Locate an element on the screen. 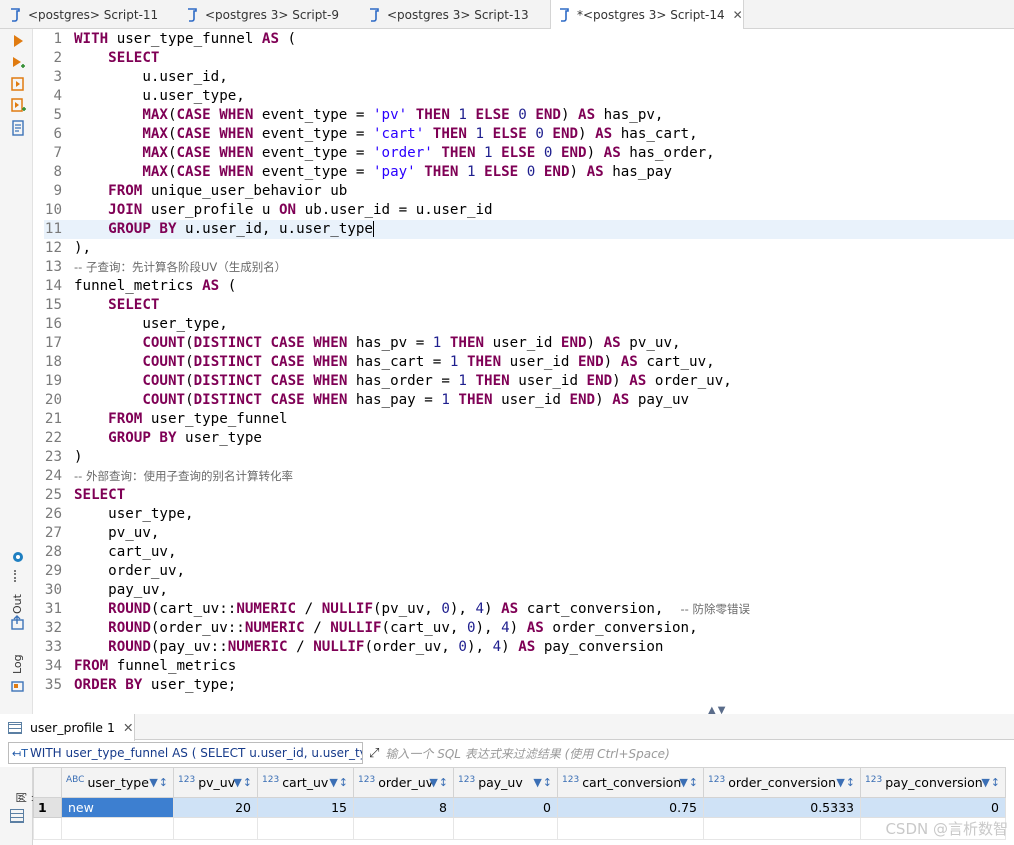  code-line: 27 pv_uv, is located at coordinates (529, 533).